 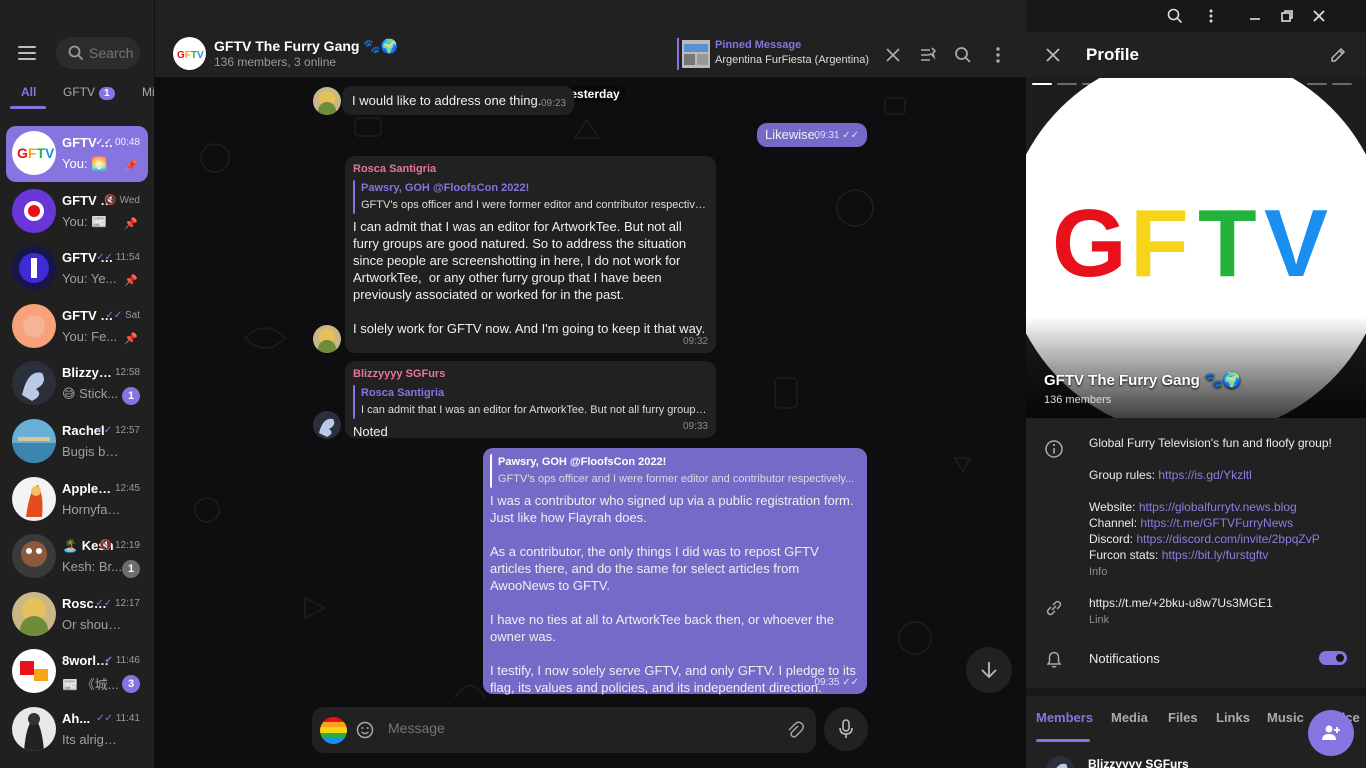 I want to click on furcon-link: https://bit.ly/furstgftv, so click(x=1215, y=555).